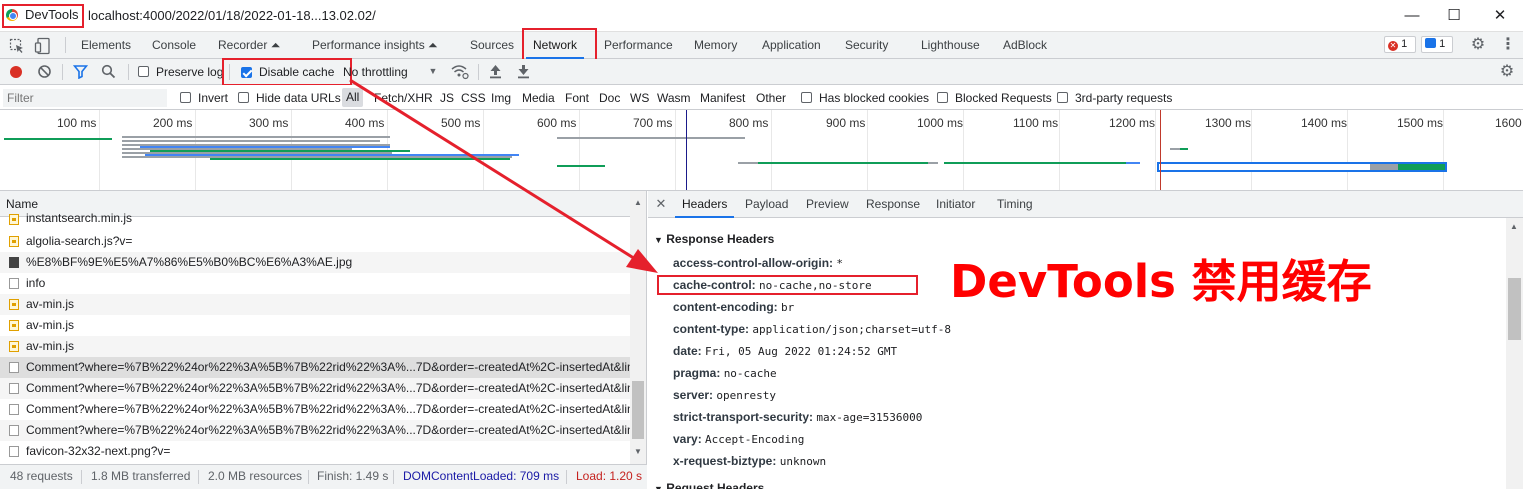 This screenshot has height=489, width=1523. What do you see at coordinates (1161, 281) in the screenshot?
I see `annotation-text: DevTools 禁用缓存` at bounding box center [1161, 281].